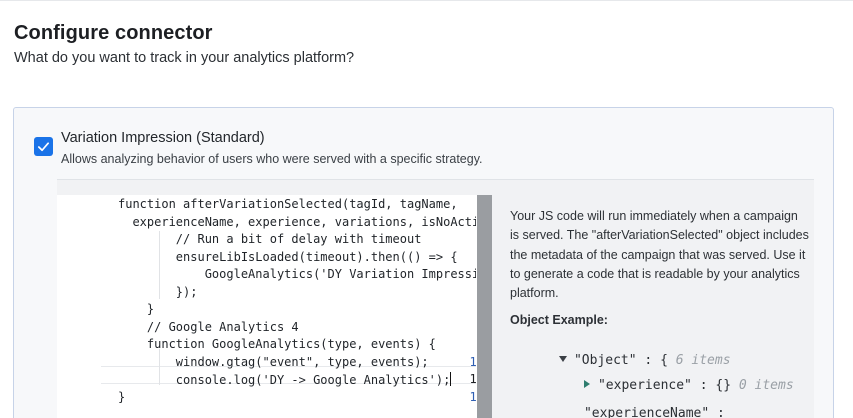 The height and width of the screenshot is (418, 853). What do you see at coordinates (288, 256) in the screenshot?
I see `code-line: ensureLibIsLoaded(timeout).then(() => {` at bounding box center [288, 256].